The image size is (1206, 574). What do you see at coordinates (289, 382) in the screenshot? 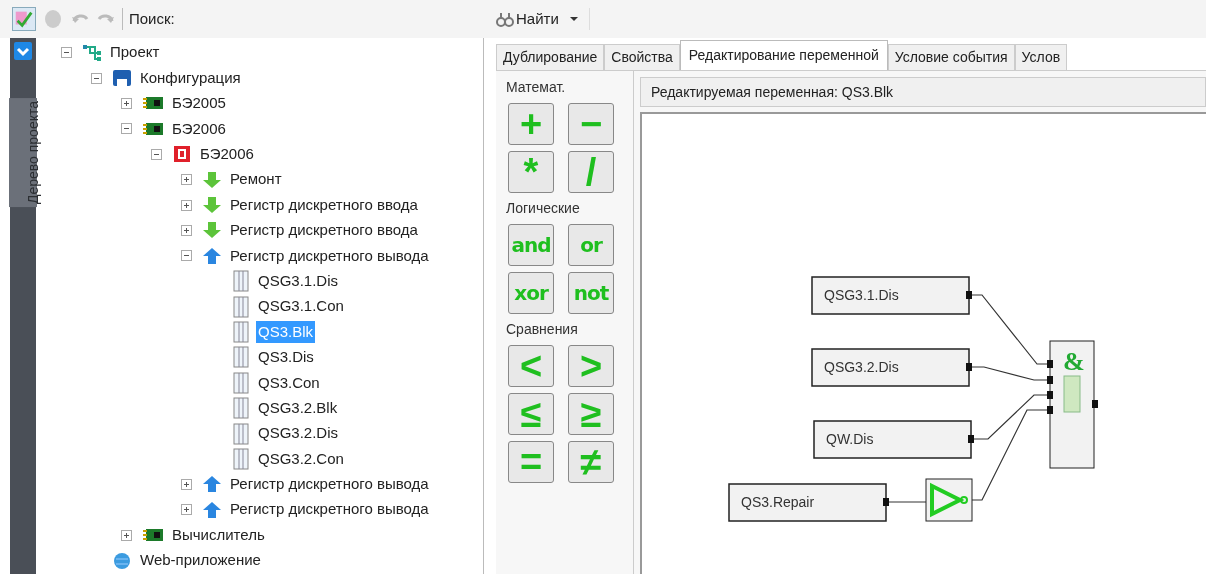
I see `tree-item: QS3.Con` at bounding box center [289, 382].